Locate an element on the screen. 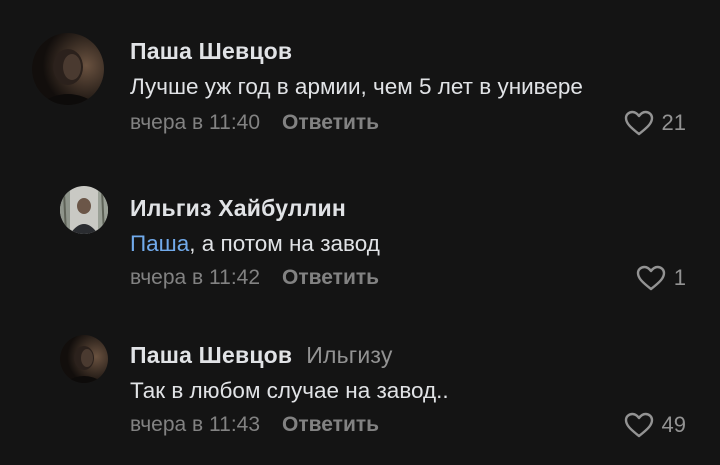 The image size is (720, 465). comment-text-body: , а потом на завод is located at coordinates (284, 243).